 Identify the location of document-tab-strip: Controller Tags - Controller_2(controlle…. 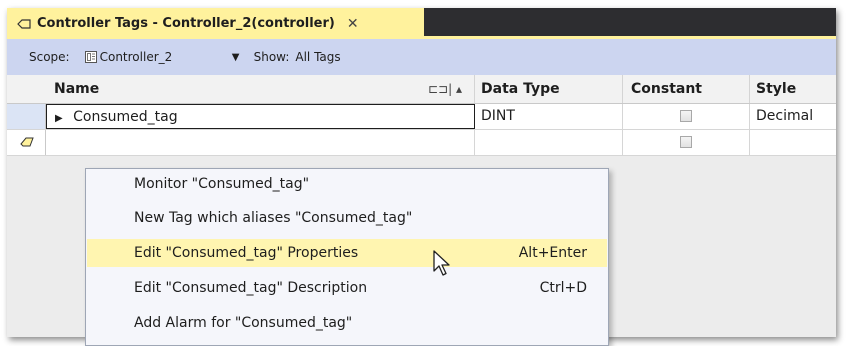
(421, 23).